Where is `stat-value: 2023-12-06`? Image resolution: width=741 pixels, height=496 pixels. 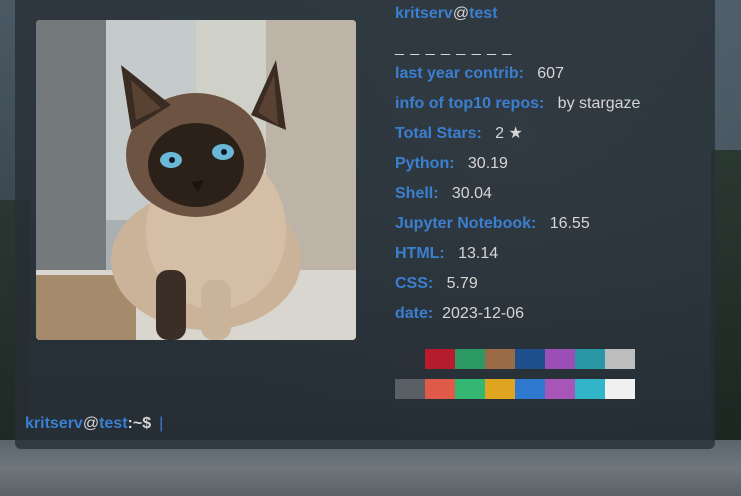 stat-value: 2023-12-06 is located at coordinates (483, 313).